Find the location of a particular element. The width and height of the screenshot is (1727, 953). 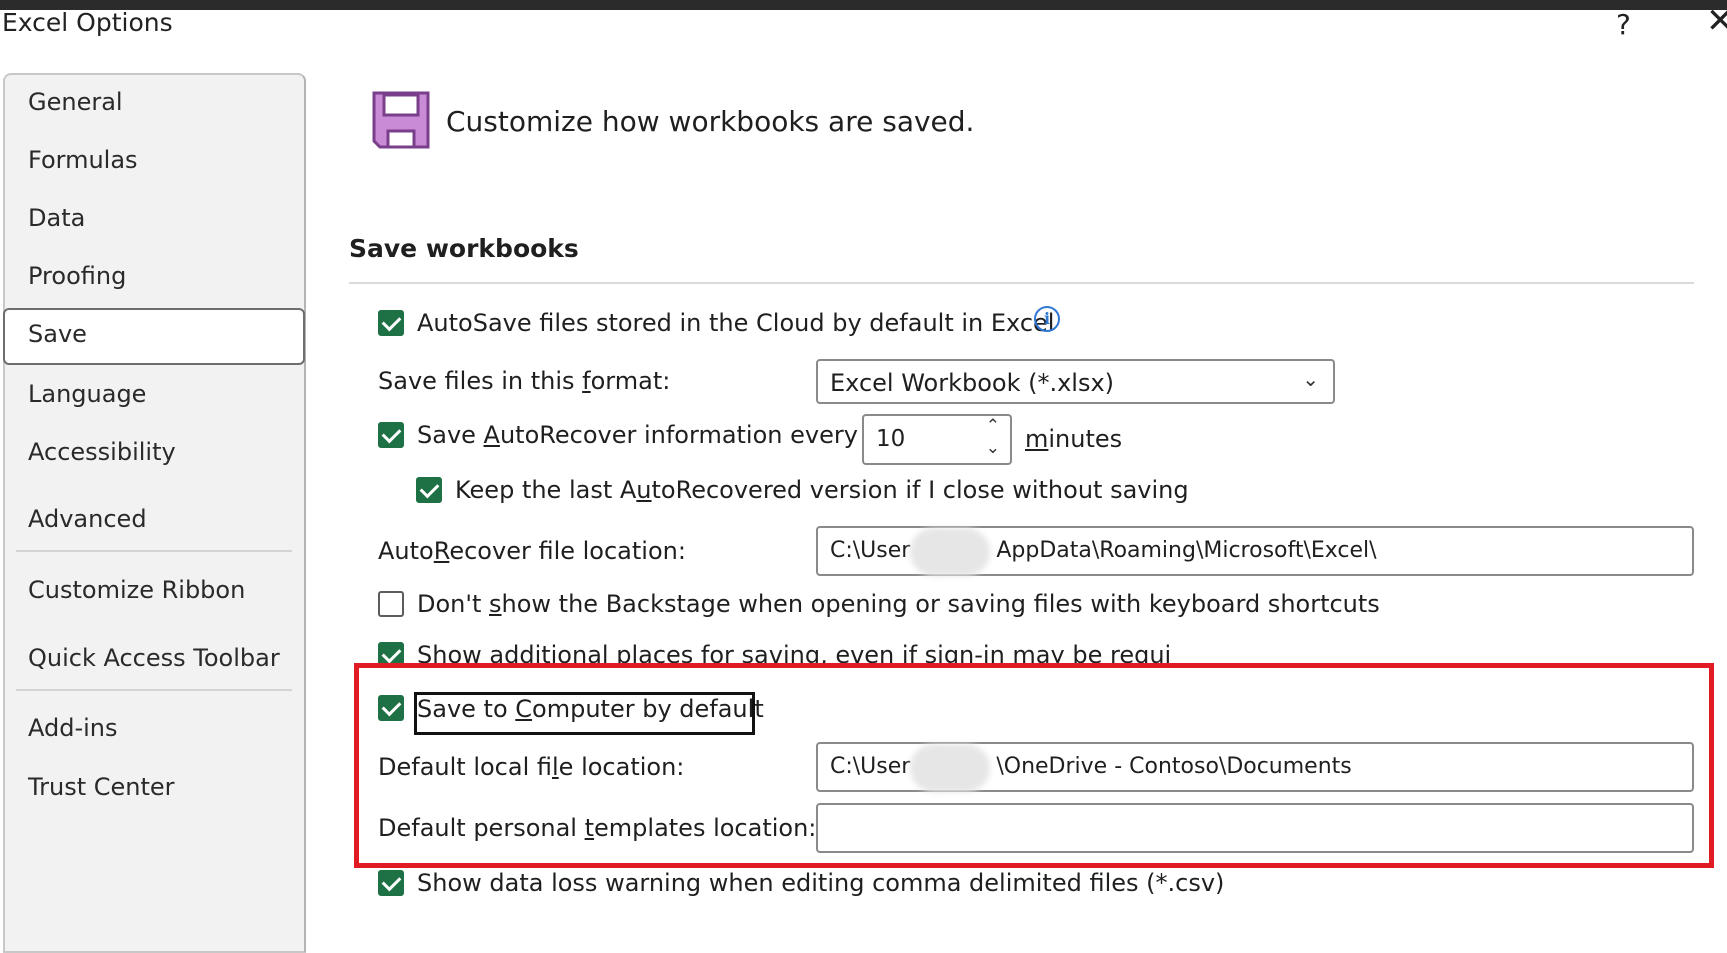

spinner-down-icon: ⌄ is located at coordinates (993, 448).